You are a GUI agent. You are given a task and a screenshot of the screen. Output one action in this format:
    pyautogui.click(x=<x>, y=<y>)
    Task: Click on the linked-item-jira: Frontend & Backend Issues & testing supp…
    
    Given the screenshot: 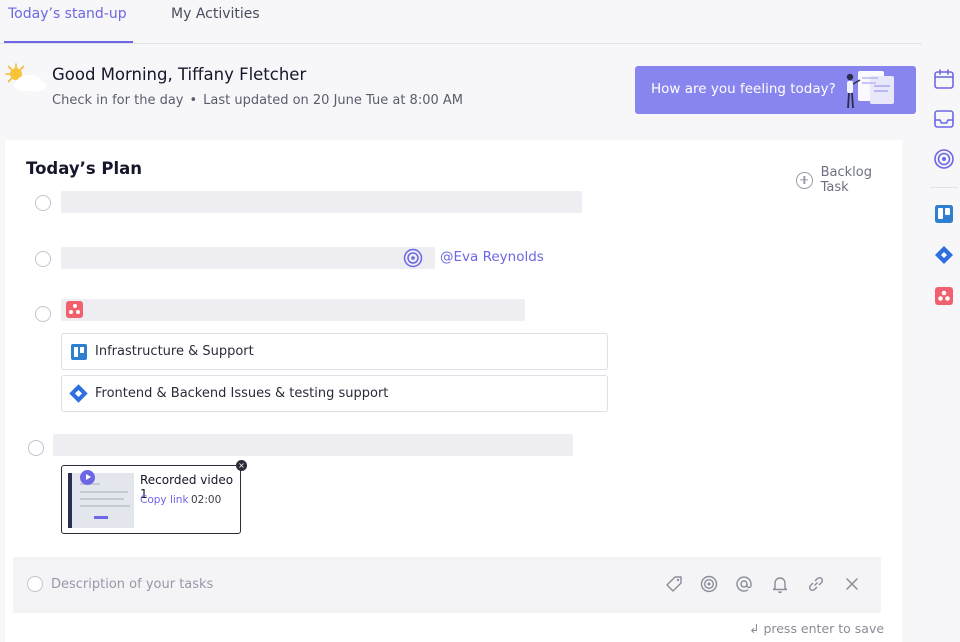 What is the action you would take?
    pyautogui.click(x=334, y=393)
    